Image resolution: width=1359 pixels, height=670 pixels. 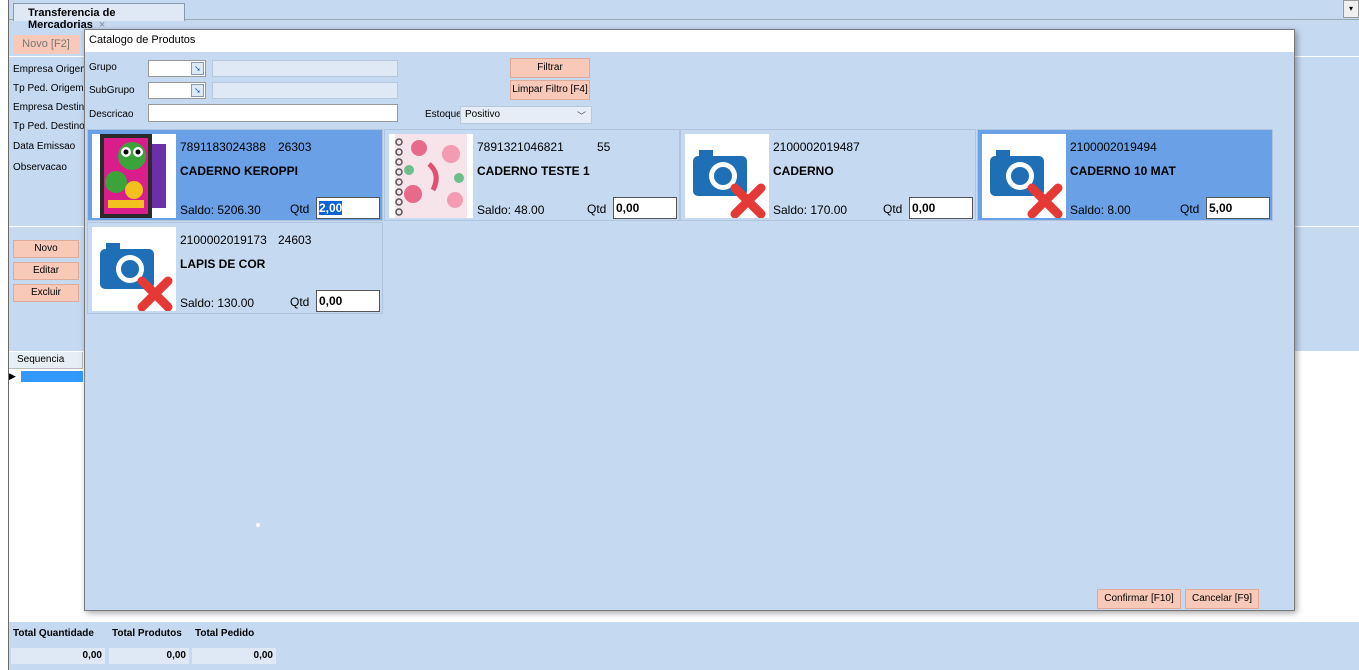 What do you see at coordinates (258, 525) in the screenshot?
I see `decorative-dot` at bounding box center [258, 525].